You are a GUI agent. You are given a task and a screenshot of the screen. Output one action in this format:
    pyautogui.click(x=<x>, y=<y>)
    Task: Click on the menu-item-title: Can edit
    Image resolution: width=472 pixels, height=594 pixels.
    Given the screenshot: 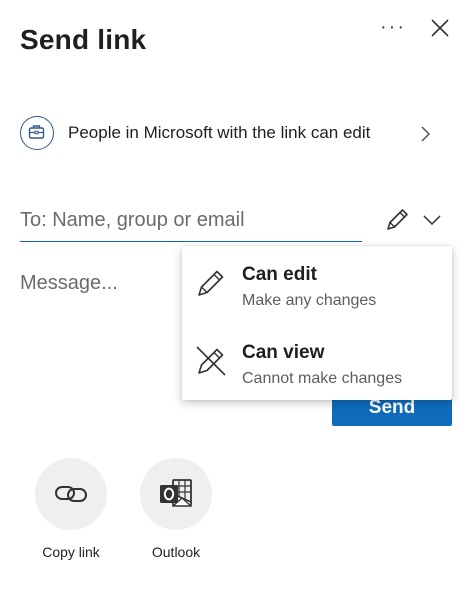 What is the action you would take?
    pyautogui.click(x=279, y=274)
    